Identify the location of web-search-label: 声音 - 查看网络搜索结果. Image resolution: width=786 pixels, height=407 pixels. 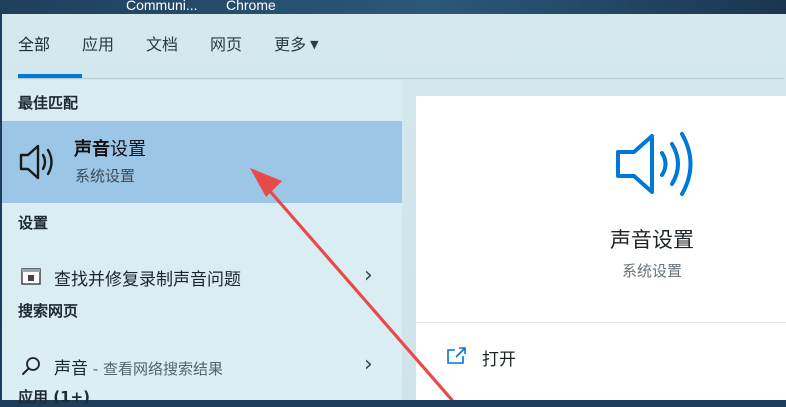
(138, 369).